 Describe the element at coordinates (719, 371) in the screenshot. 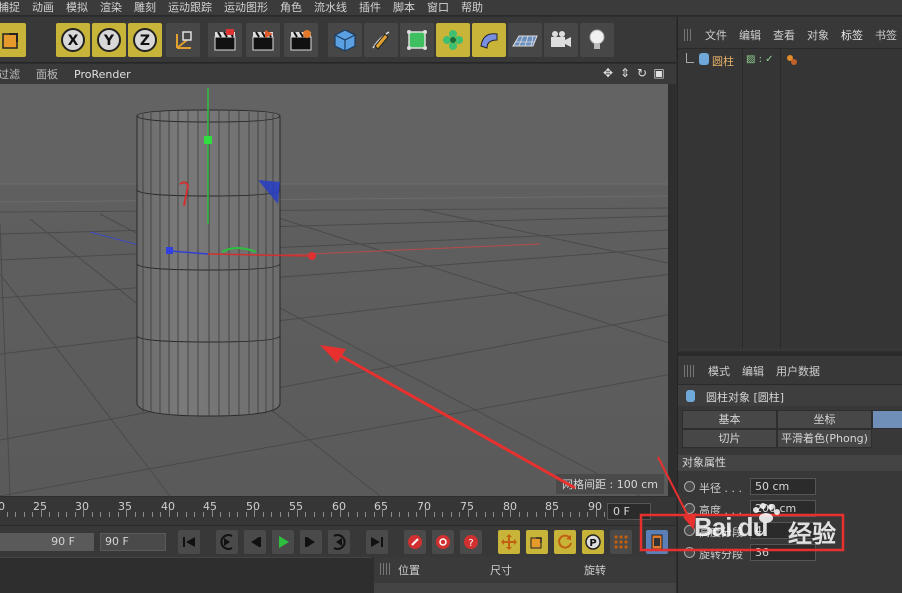

I see `am-menu-mode: 模式` at that location.